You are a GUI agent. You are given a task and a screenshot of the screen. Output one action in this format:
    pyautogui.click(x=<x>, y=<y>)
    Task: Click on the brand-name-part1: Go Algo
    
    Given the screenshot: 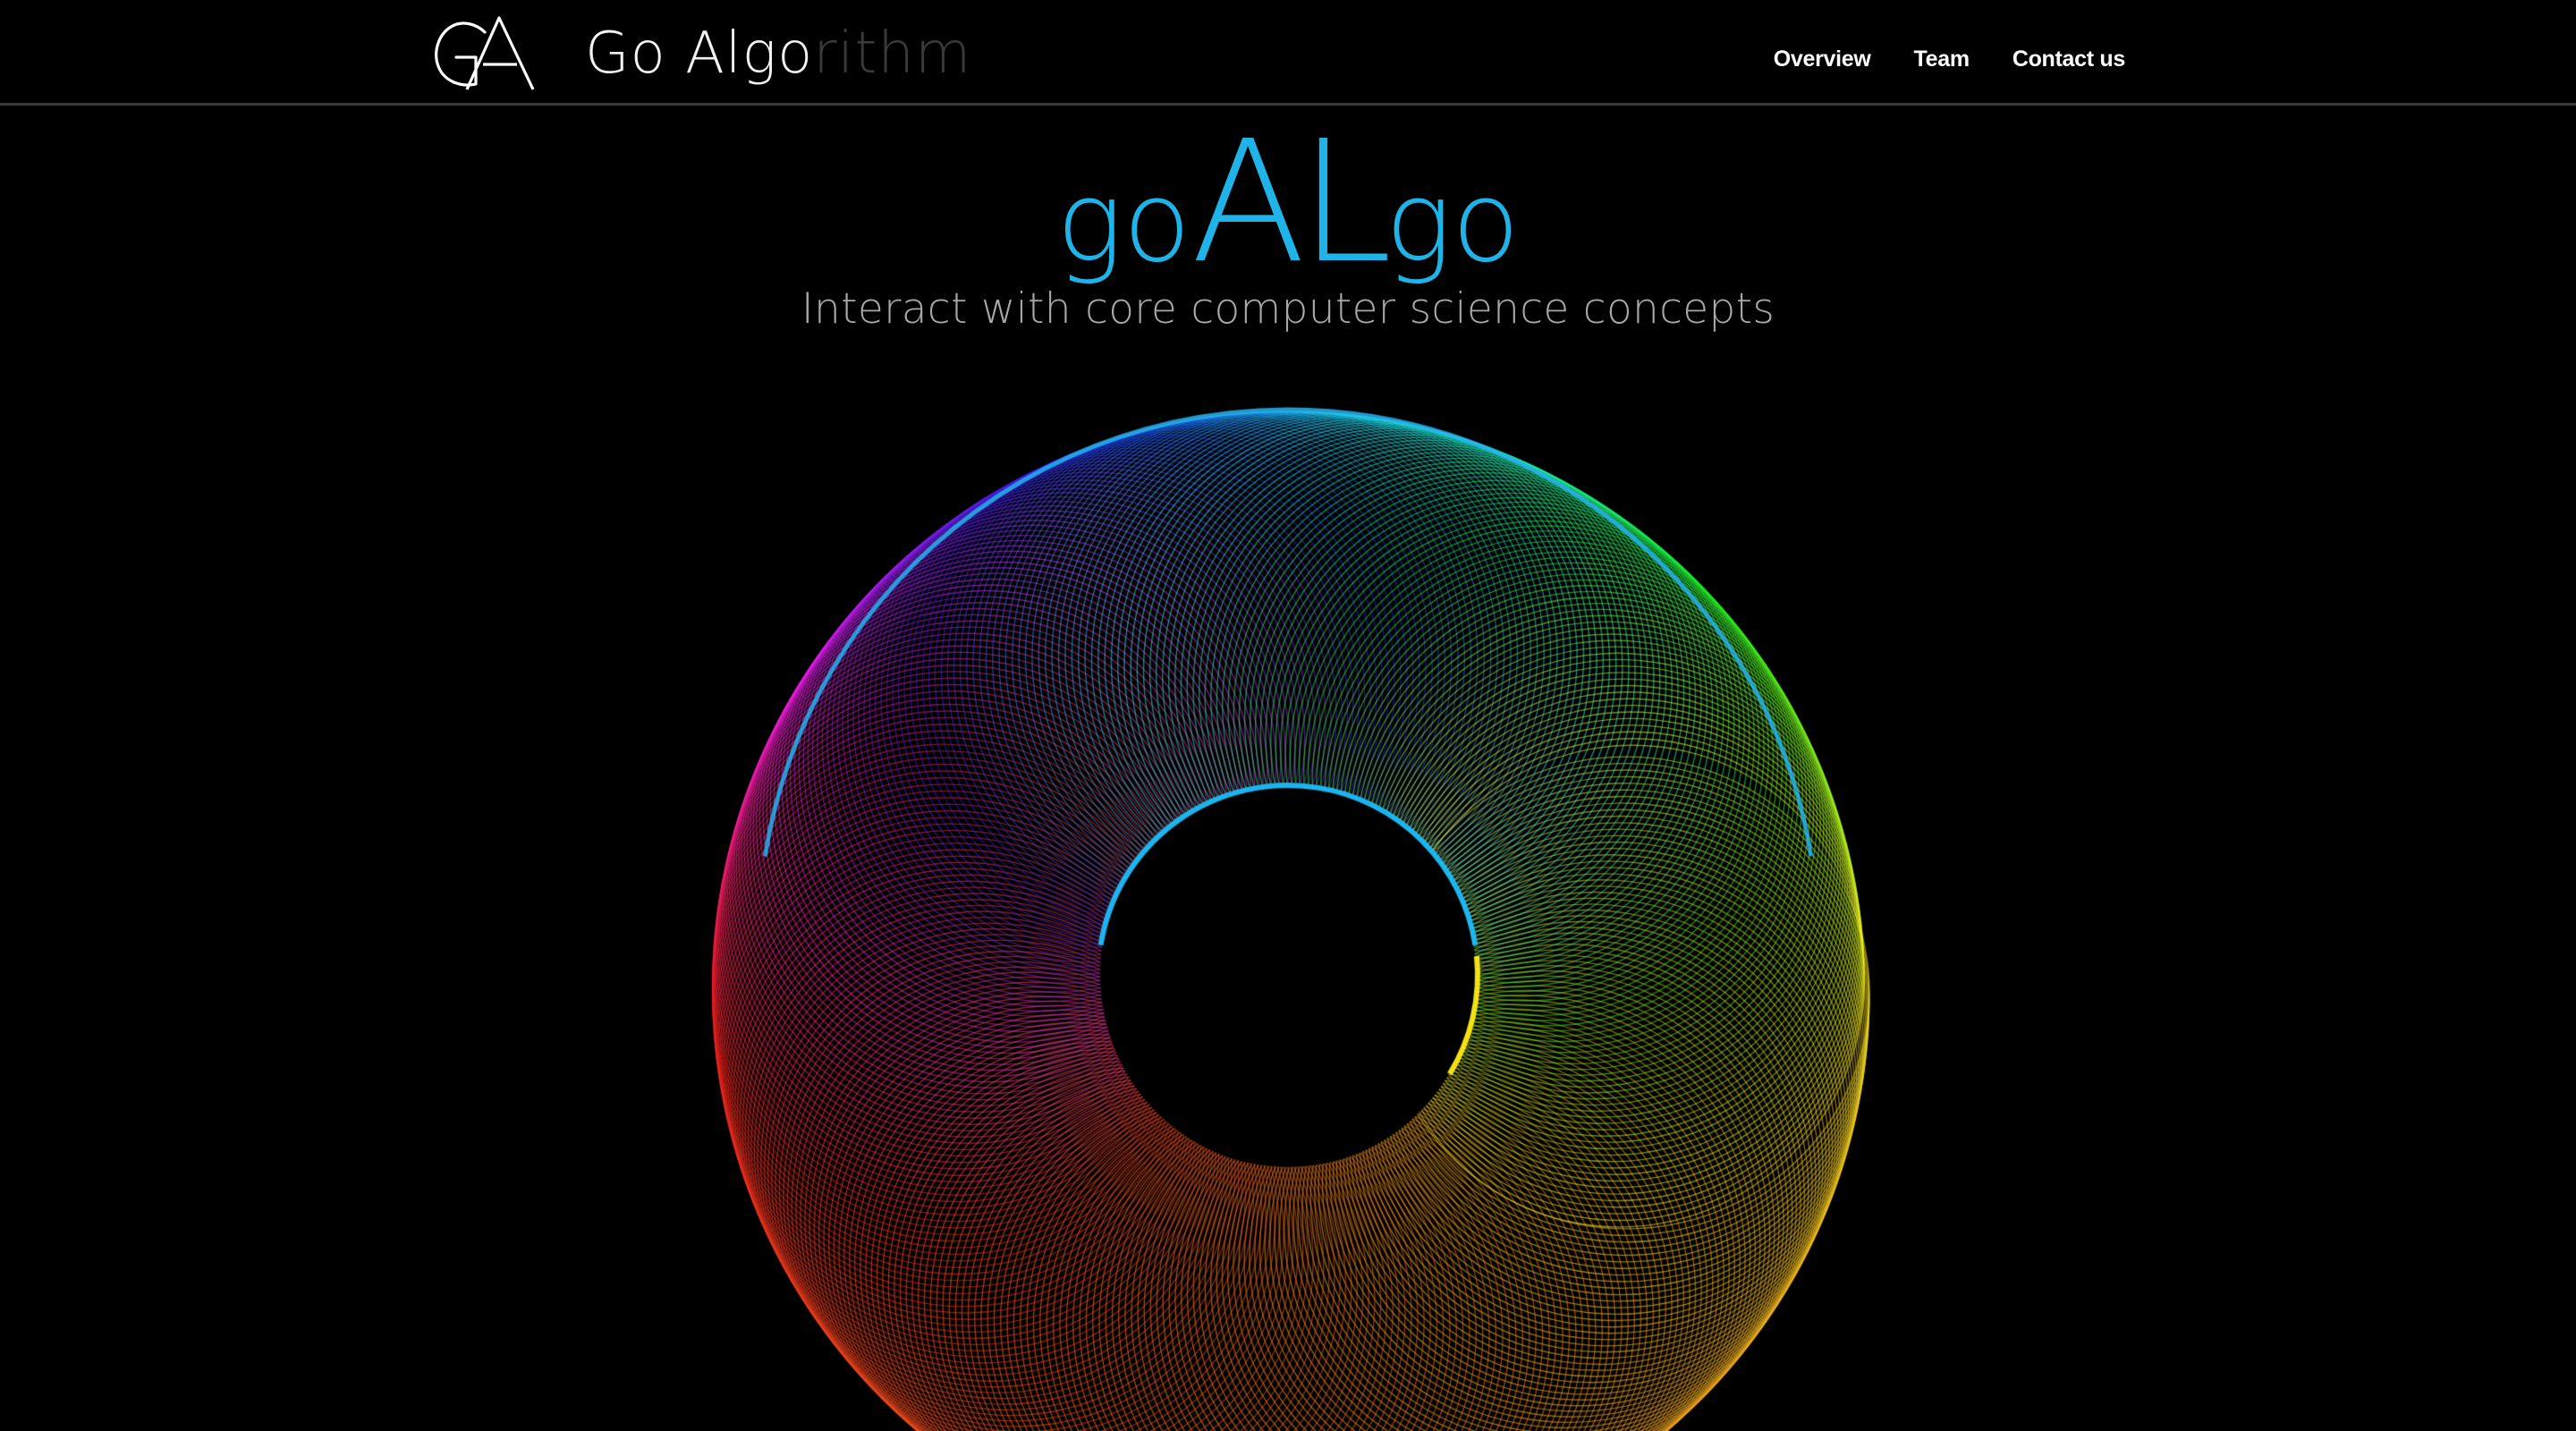 What is the action you would take?
    pyautogui.click(x=699, y=54)
    